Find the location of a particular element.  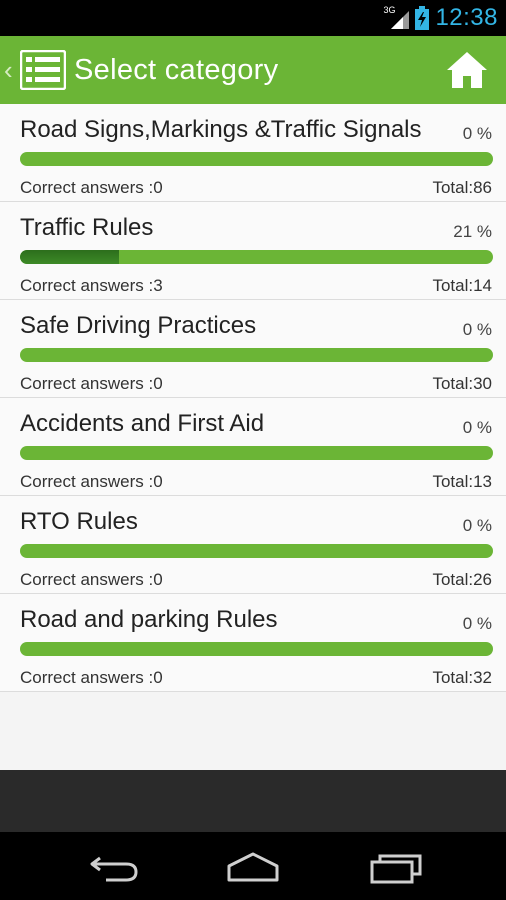

progress-fill is located at coordinates (70, 257).